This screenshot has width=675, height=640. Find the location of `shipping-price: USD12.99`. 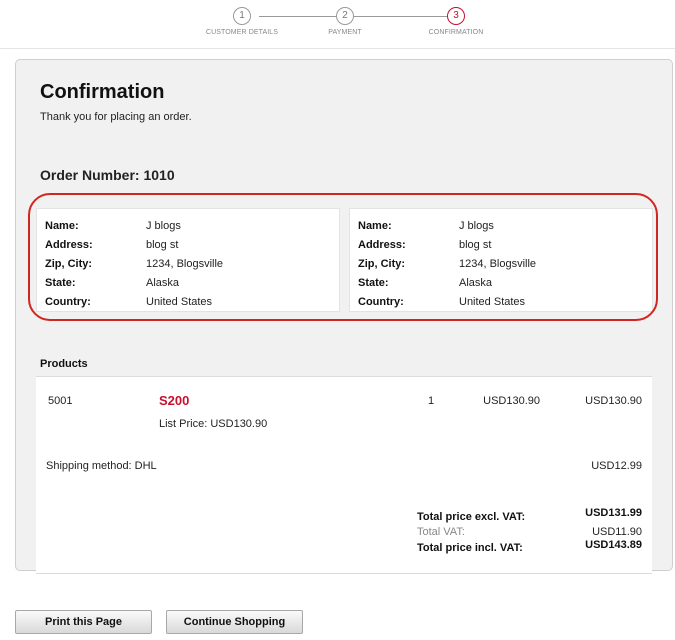

shipping-price: USD12.99 is located at coordinates (616, 466).